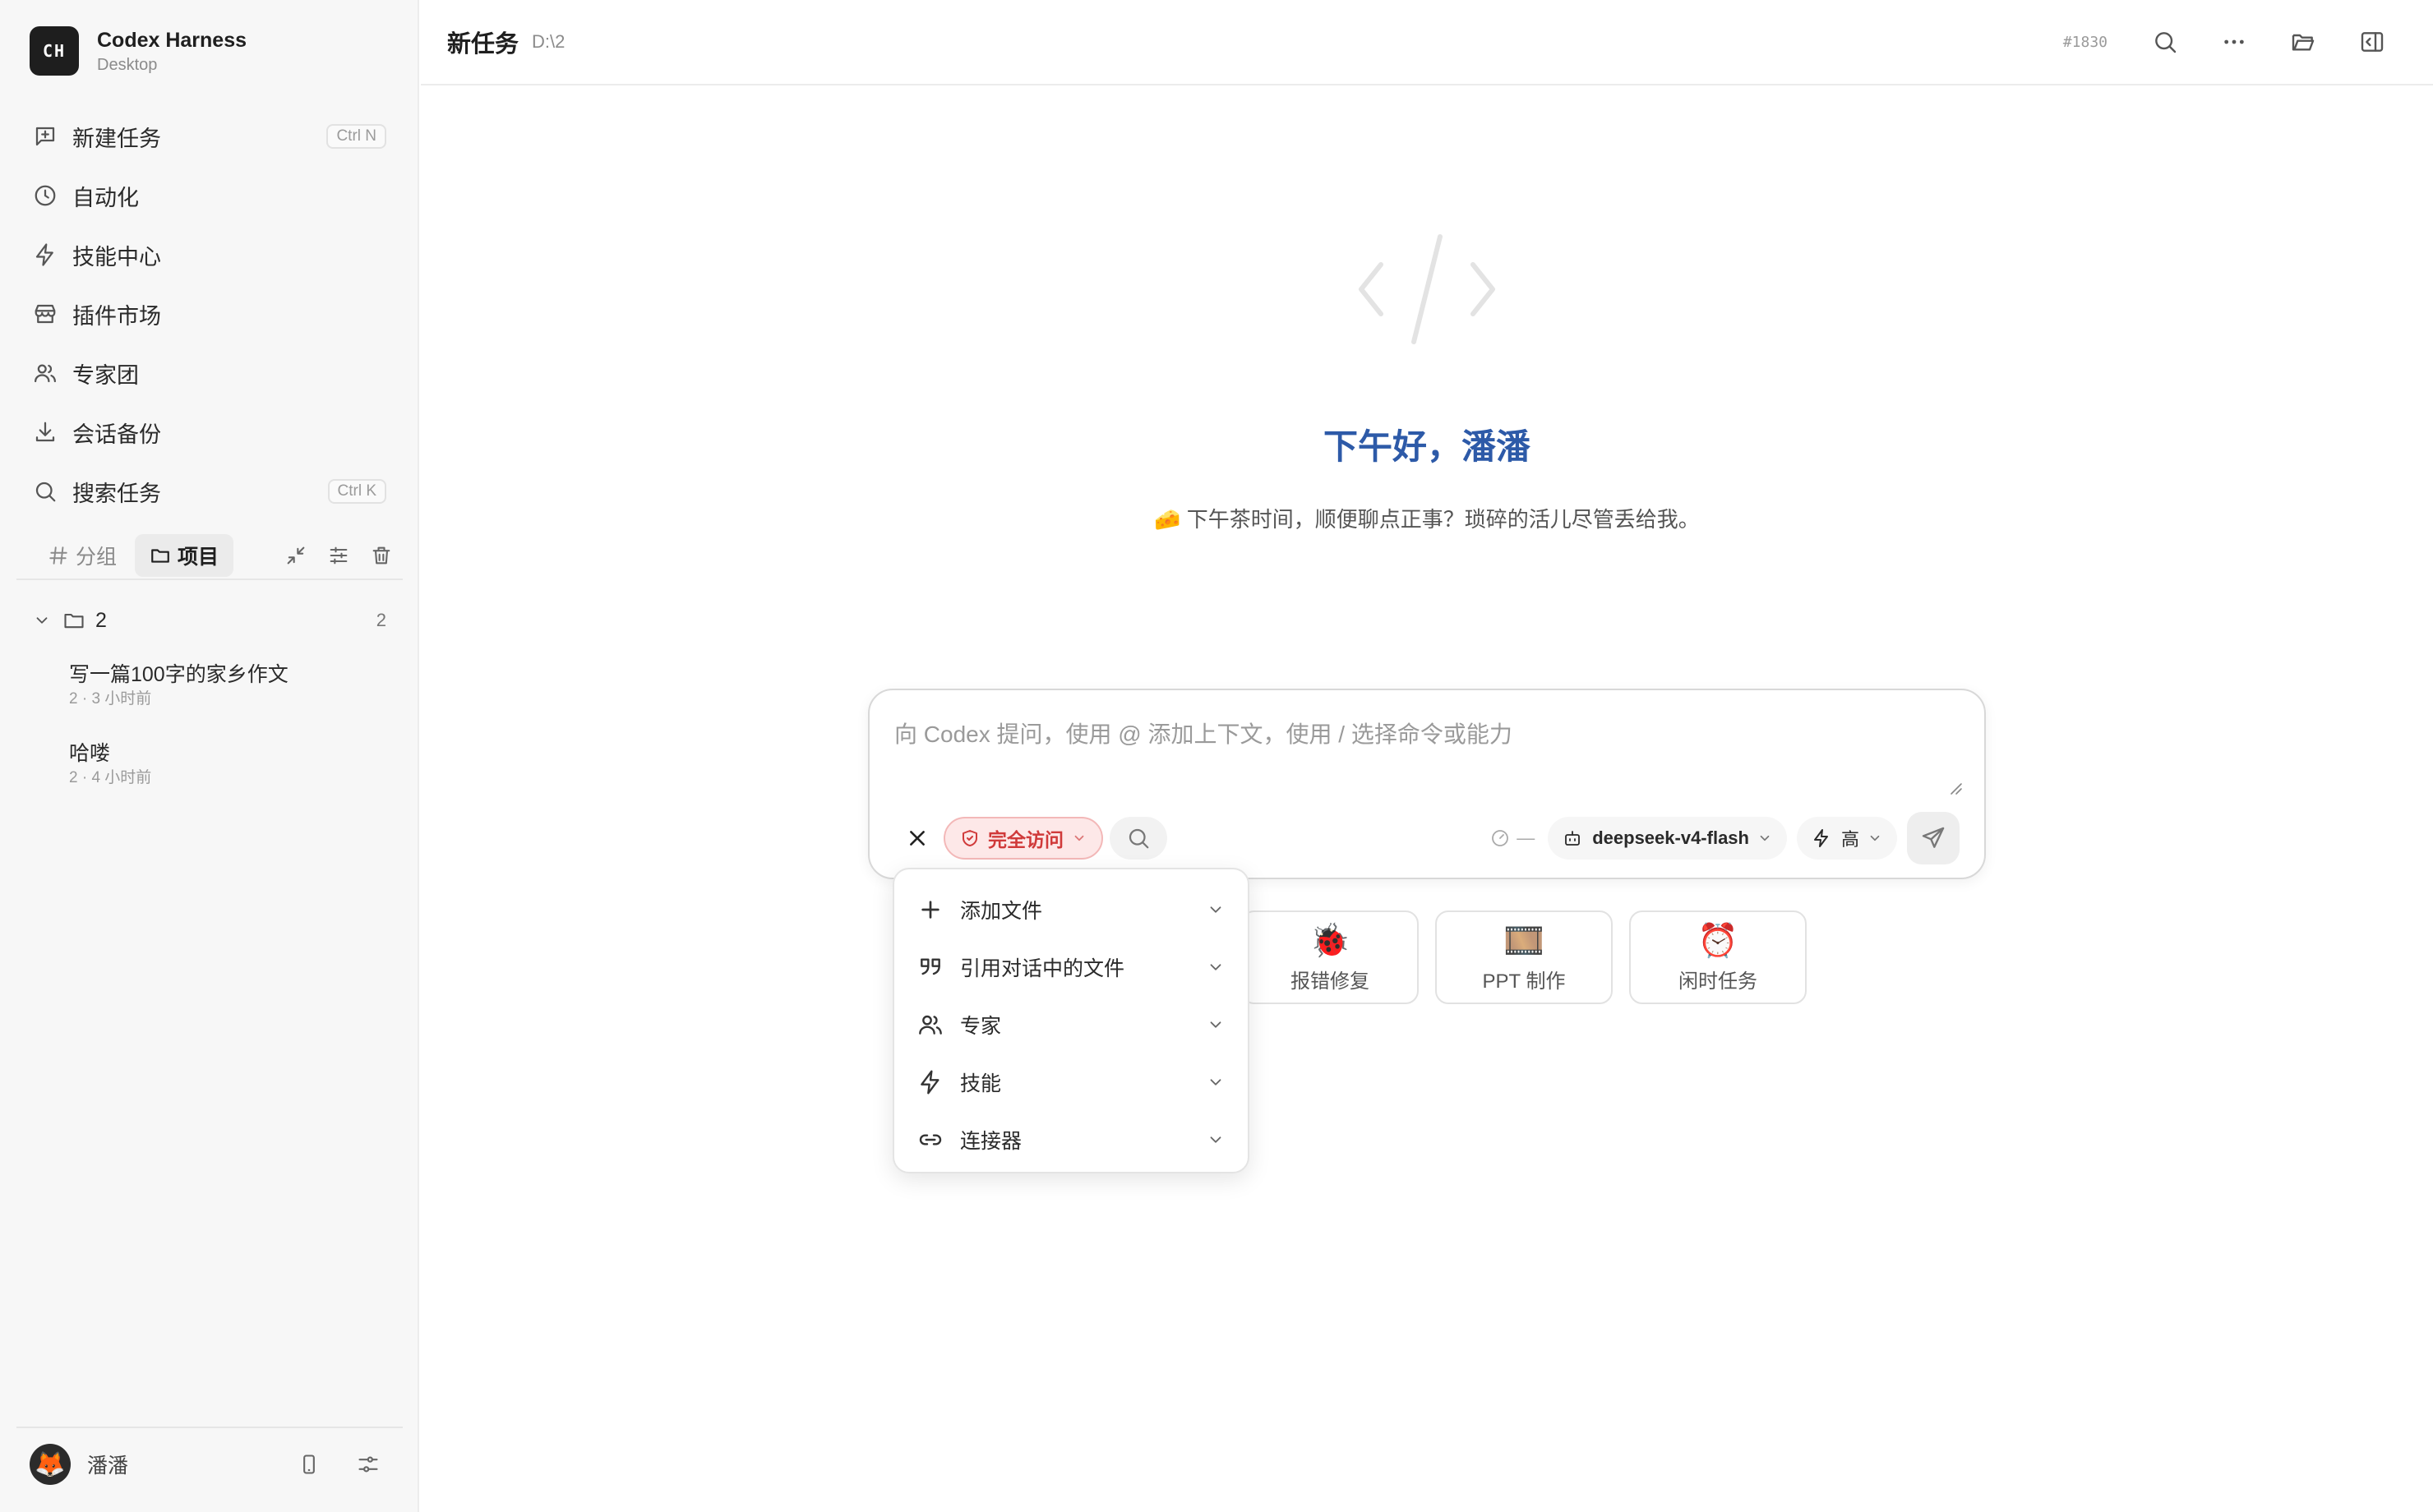  I want to click on robot-icon, so click(1572, 838).